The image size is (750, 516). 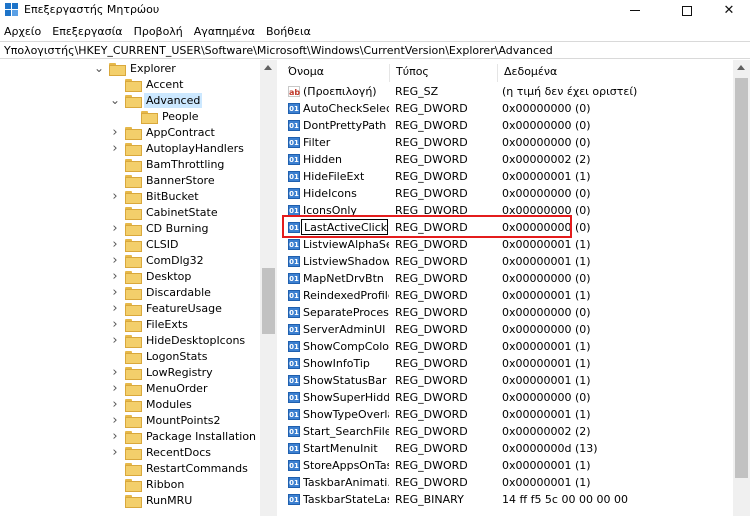 I want to click on values-scrollbar-thumb, so click(x=741, y=278).